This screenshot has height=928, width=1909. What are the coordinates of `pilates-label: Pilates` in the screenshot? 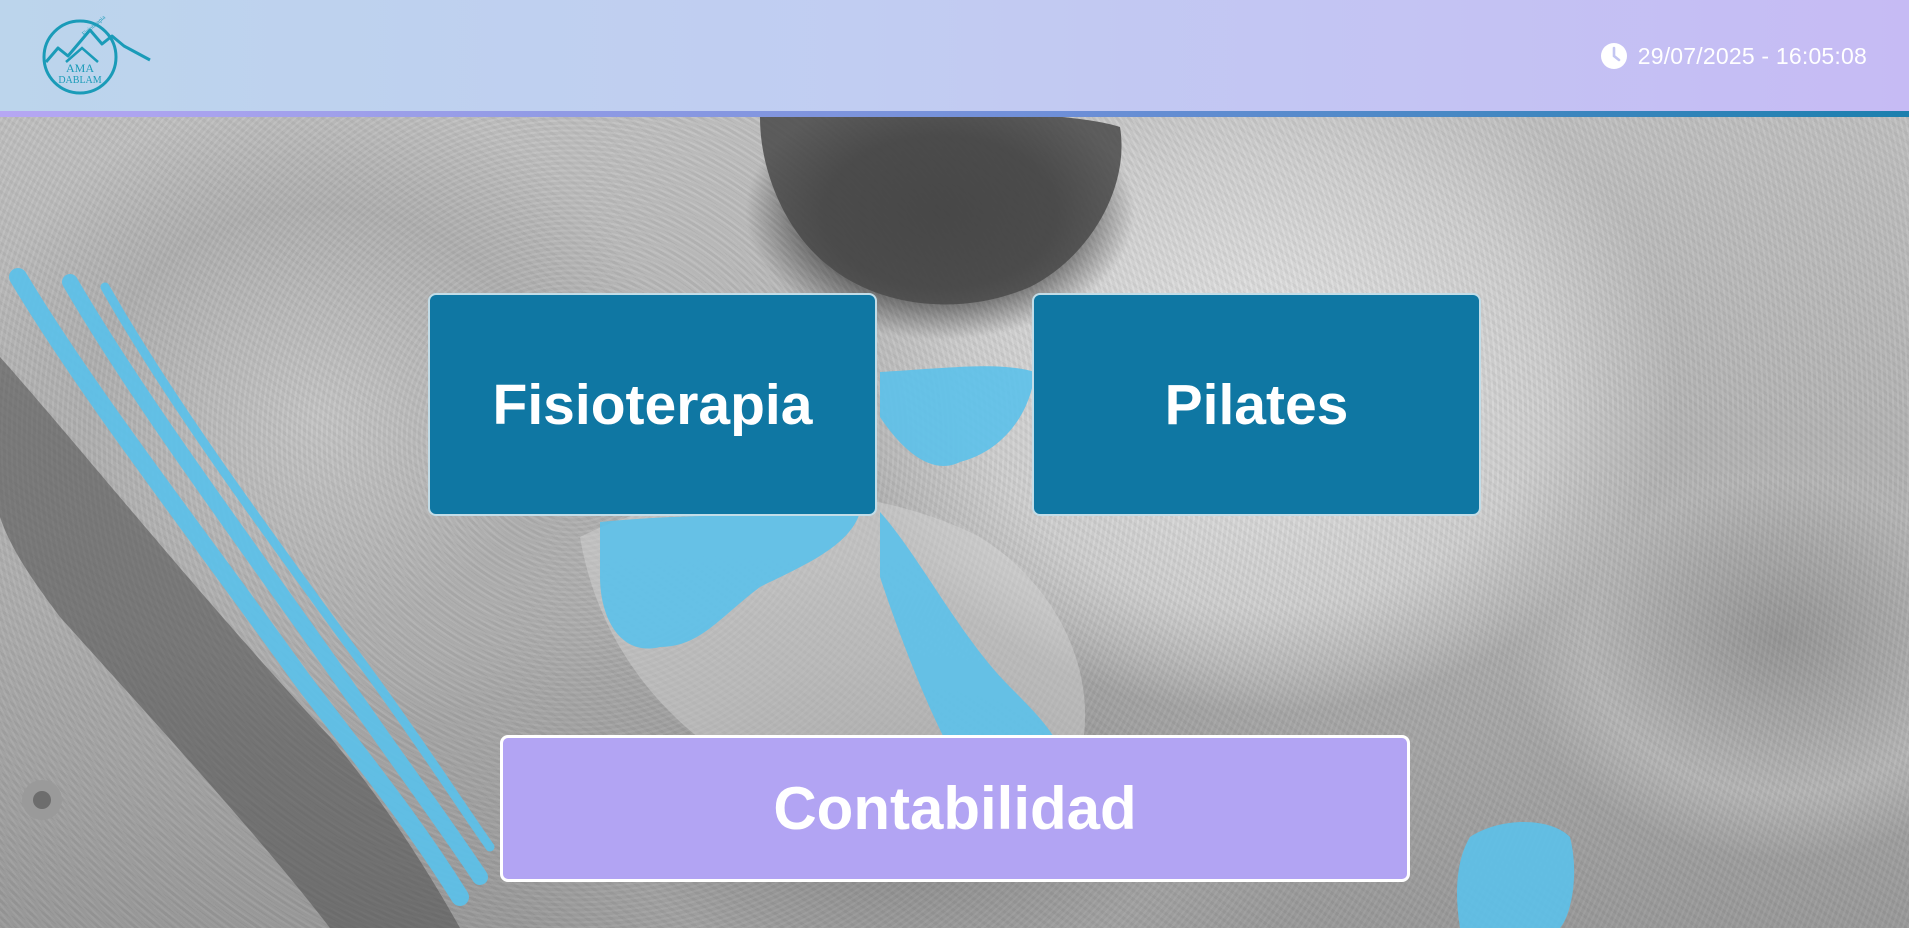 It's located at (1256, 404).